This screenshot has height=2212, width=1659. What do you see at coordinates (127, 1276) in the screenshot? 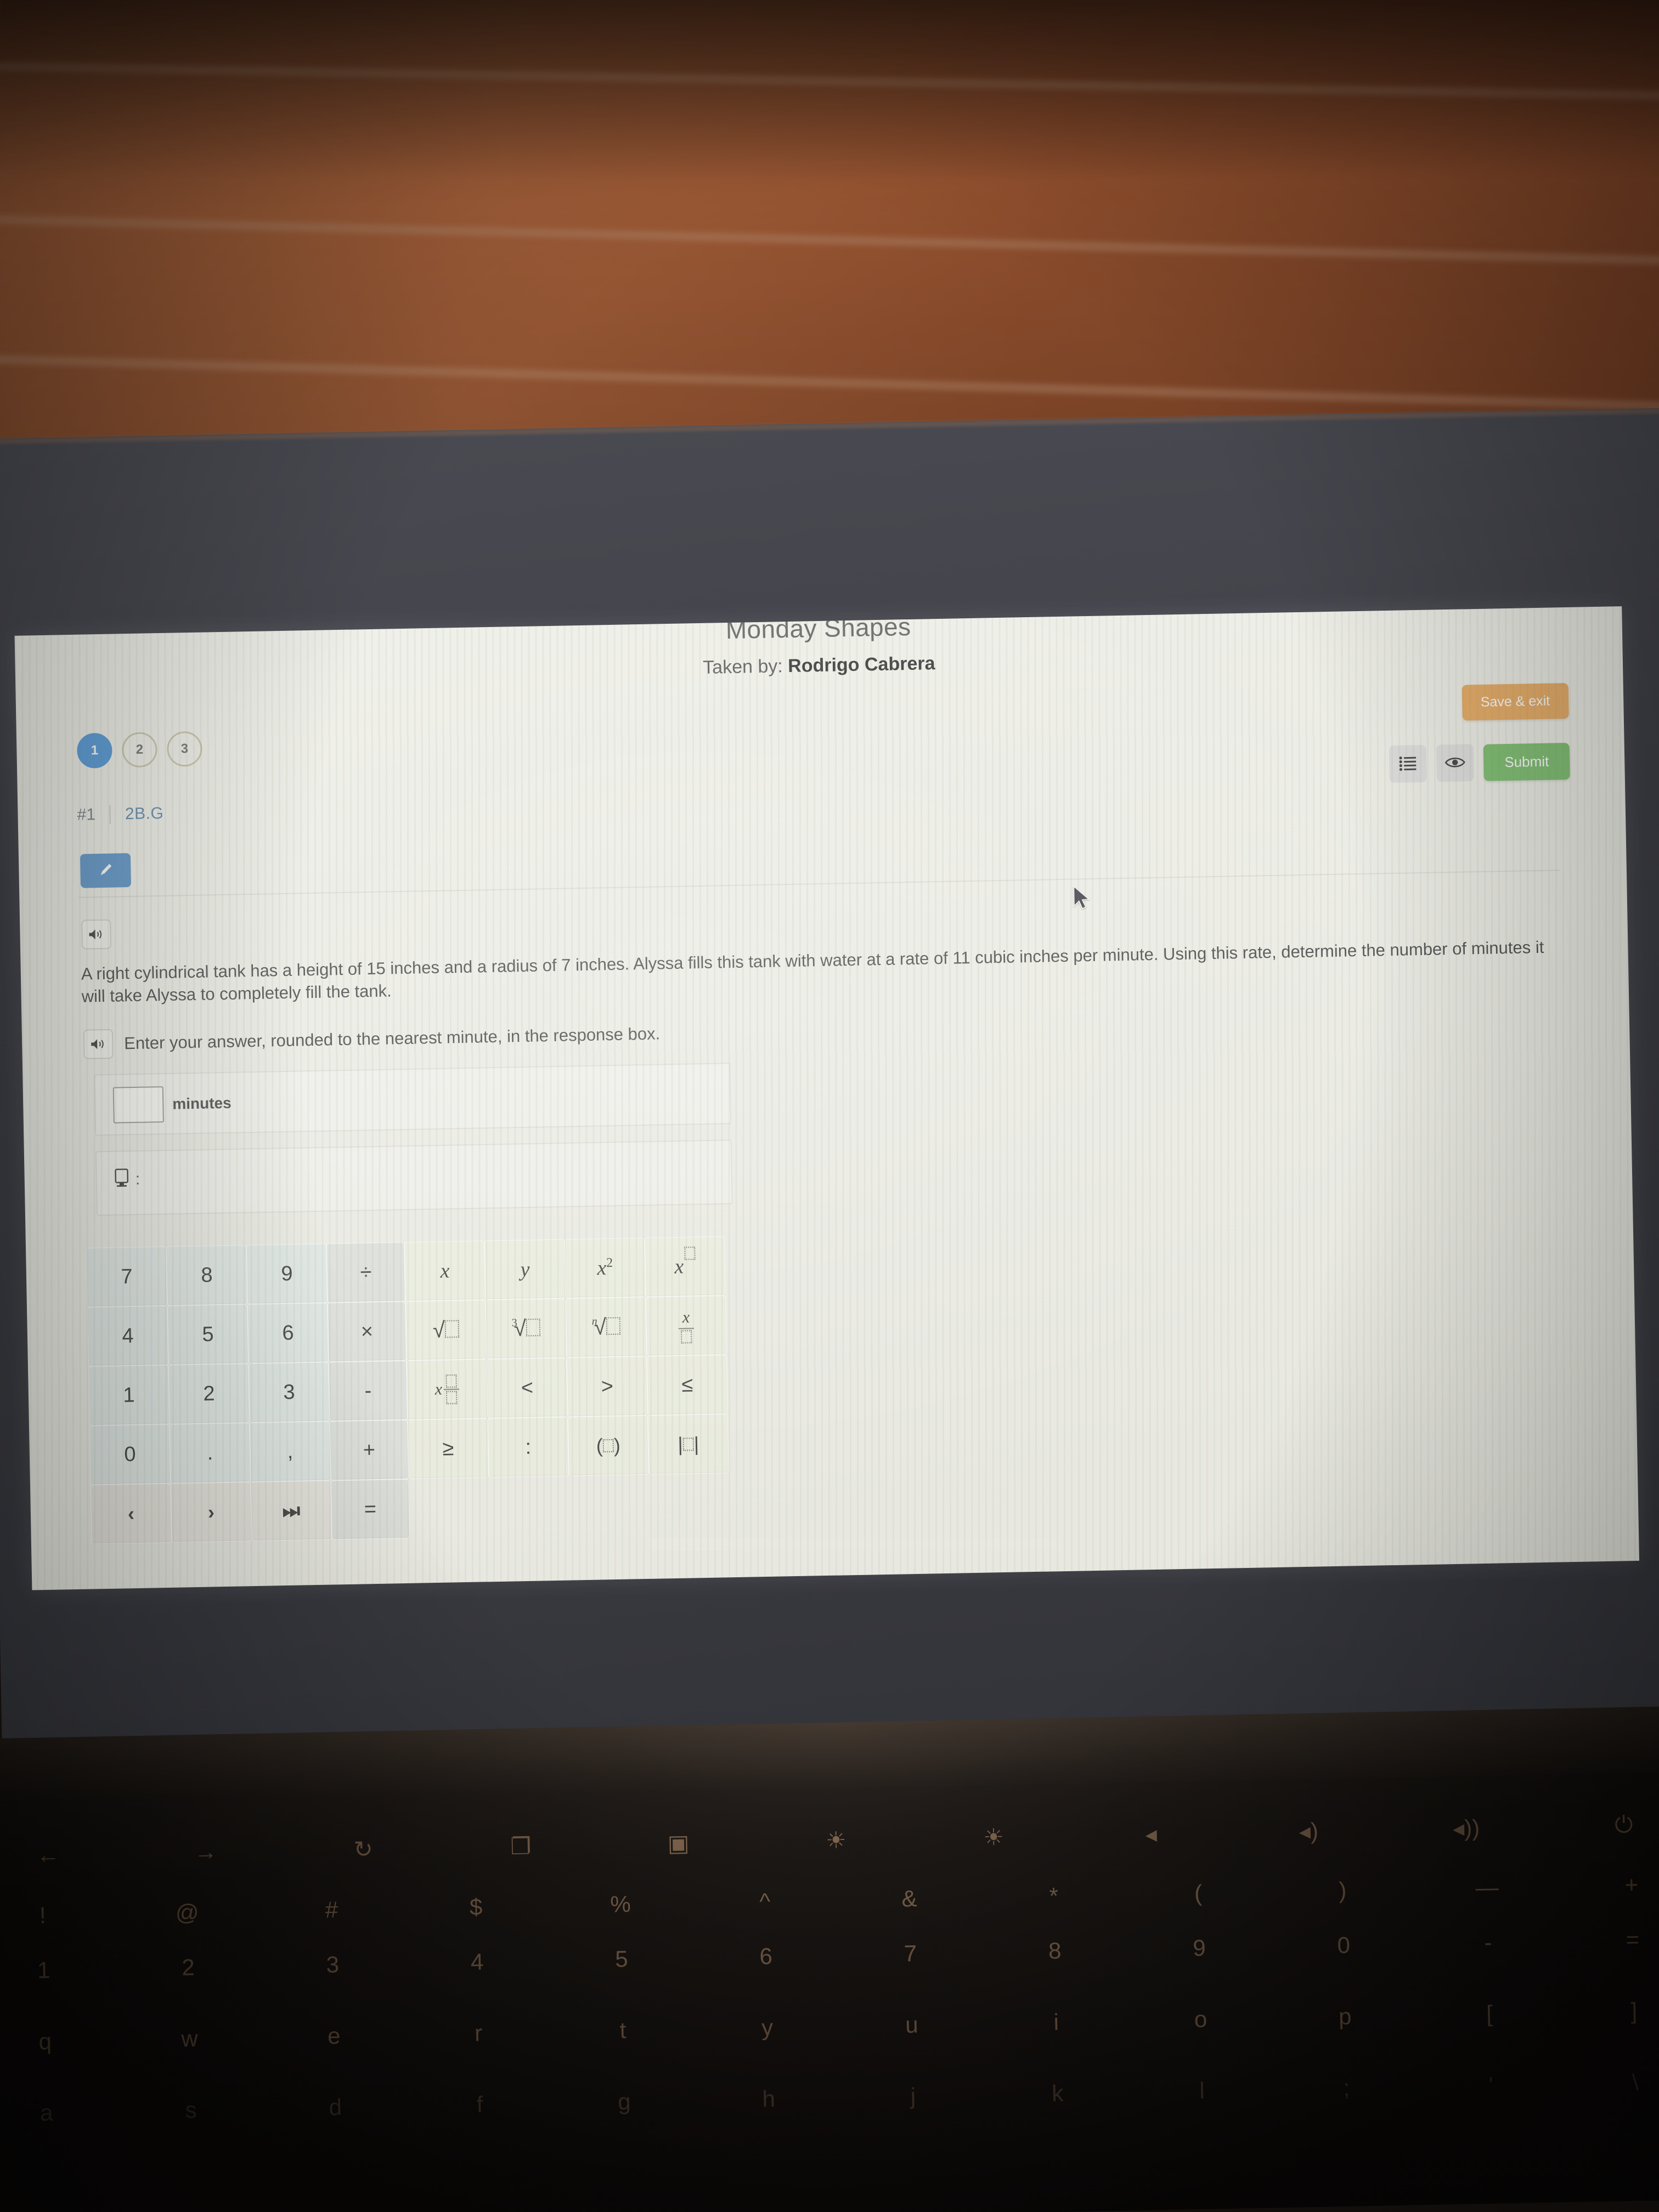
I see `key-7: 7` at bounding box center [127, 1276].